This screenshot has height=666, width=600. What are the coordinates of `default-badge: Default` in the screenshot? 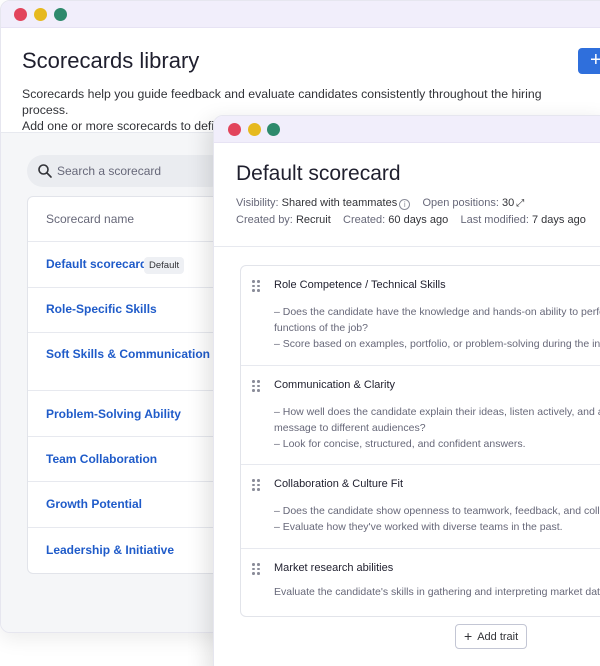 It's located at (164, 265).